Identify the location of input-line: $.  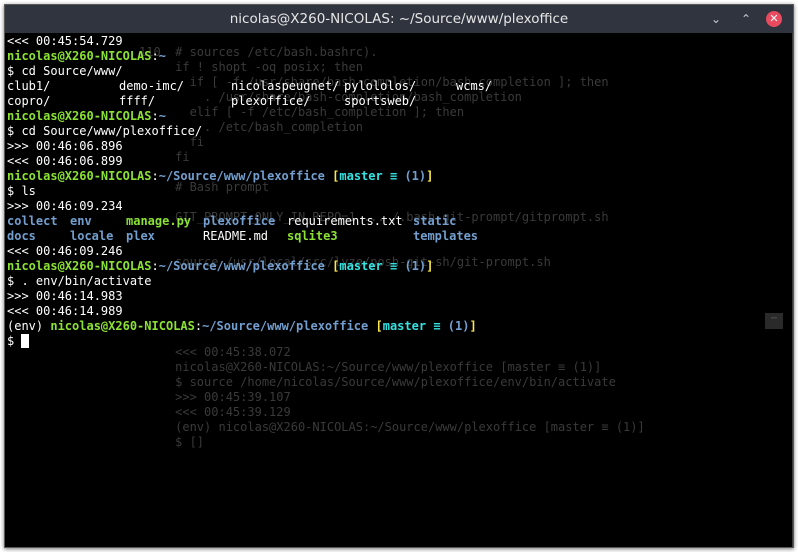
(400, 341).